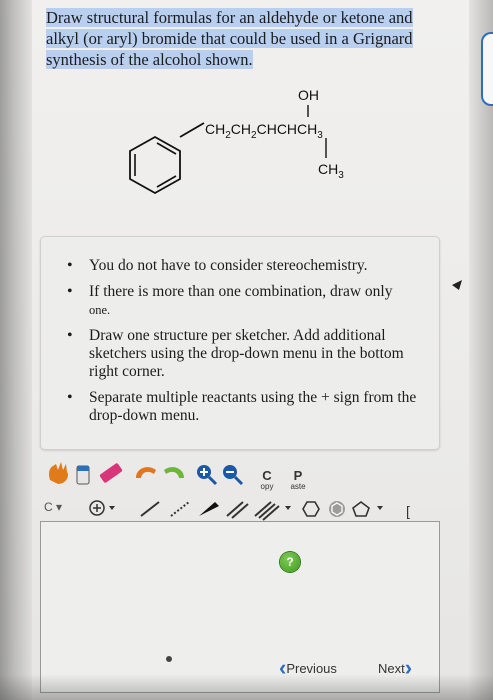 The image size is (493, 700). Describe the element at coordinates (272, 511) in the screenshot. I see `triple-bond-icon` at that location.